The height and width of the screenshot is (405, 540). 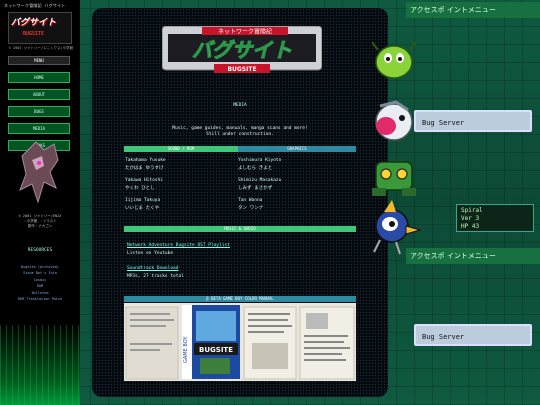 What do you see at coordinates (245, 32) in the screenshot?
I see `svg-text: ネットワーク冒険記` at bounding box center [245, 32].